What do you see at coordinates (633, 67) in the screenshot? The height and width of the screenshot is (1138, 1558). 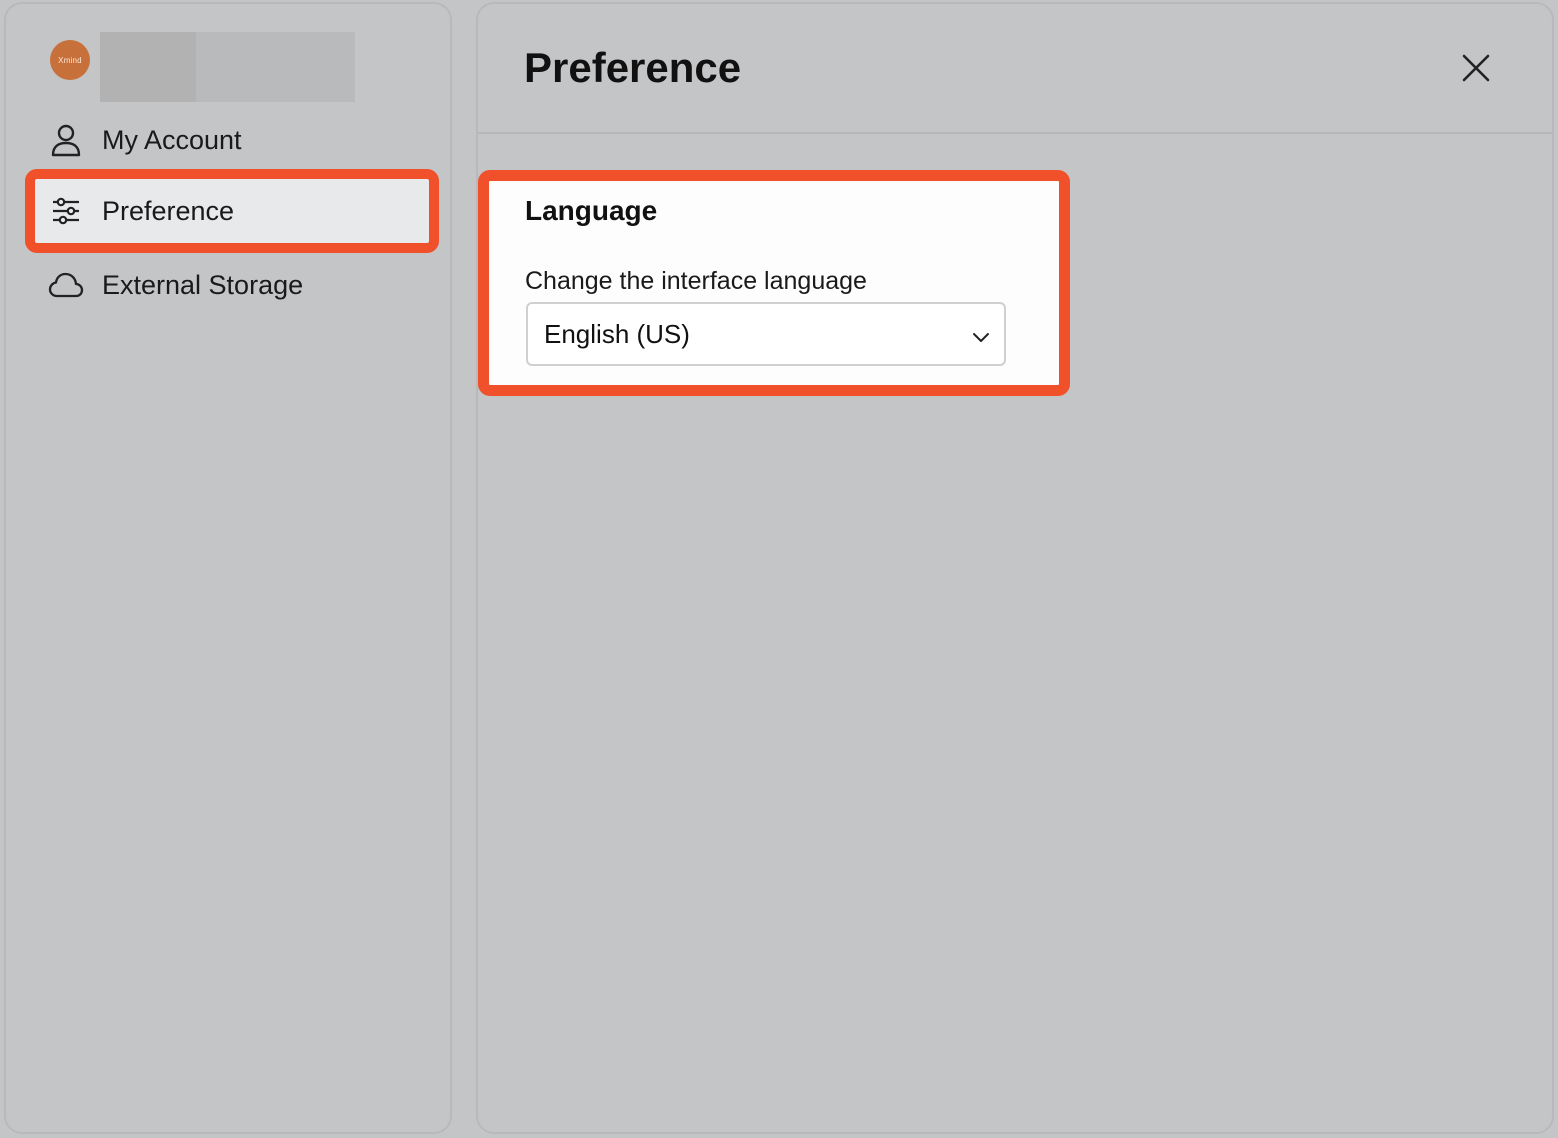 I see `page-title: Preference` at bounding box center [633, 67].